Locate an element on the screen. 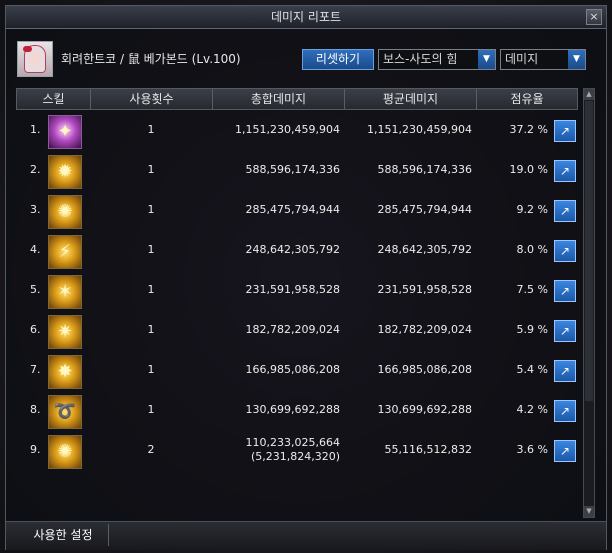 The image size is (612, 553). table-header: 스킬 사용횟수 총합데미지 평균데미지 점유율 is located at coordinates (297, 99).